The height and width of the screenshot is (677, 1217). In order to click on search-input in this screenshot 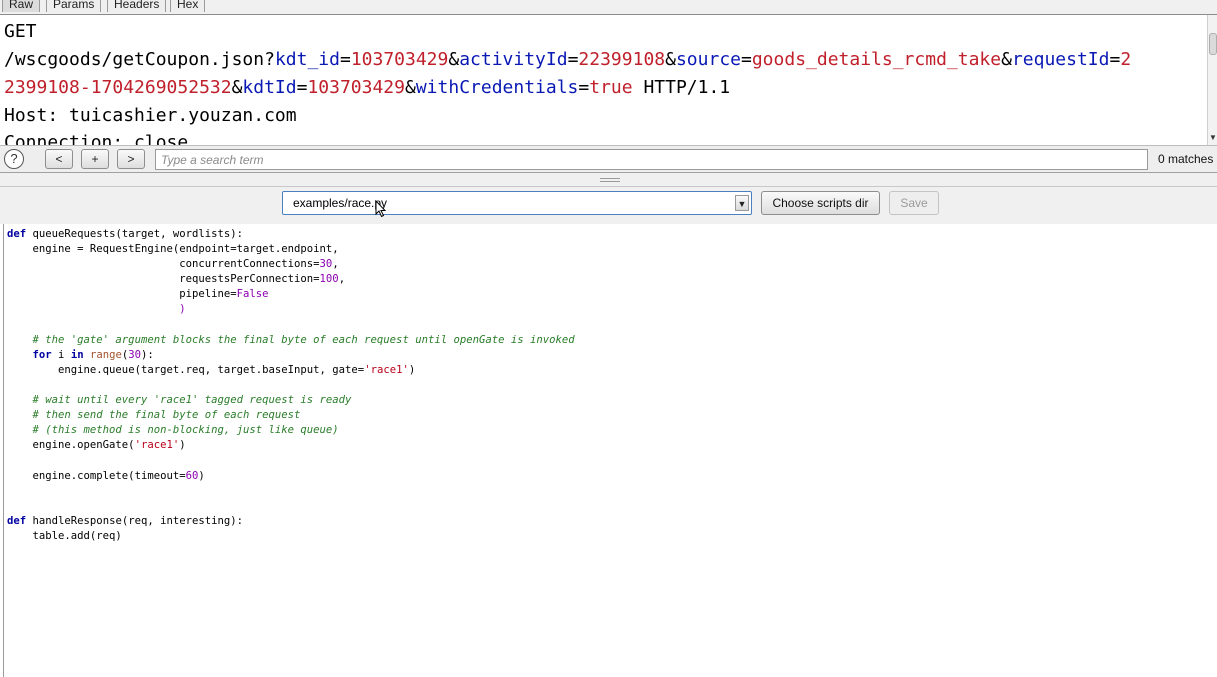, I will do `click(651, 159)`.